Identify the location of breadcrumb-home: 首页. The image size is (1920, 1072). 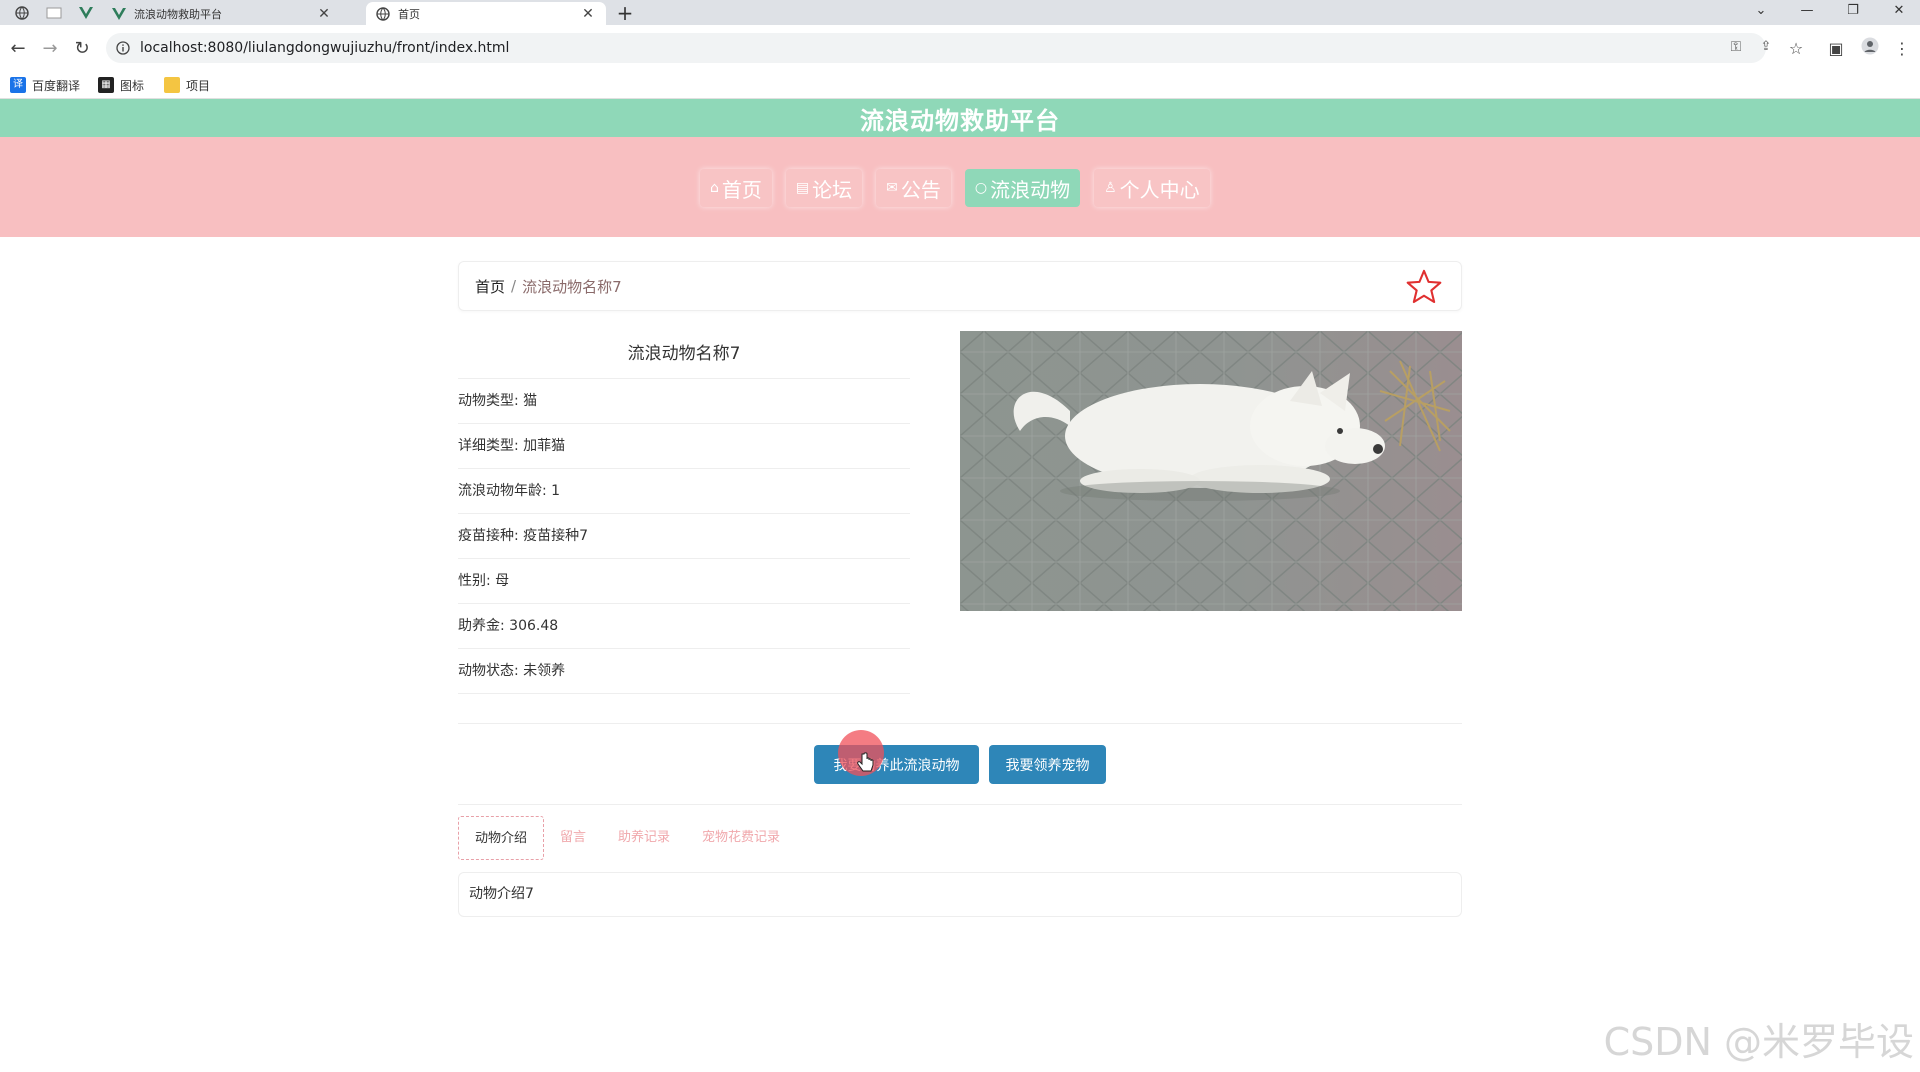
(490, 286).